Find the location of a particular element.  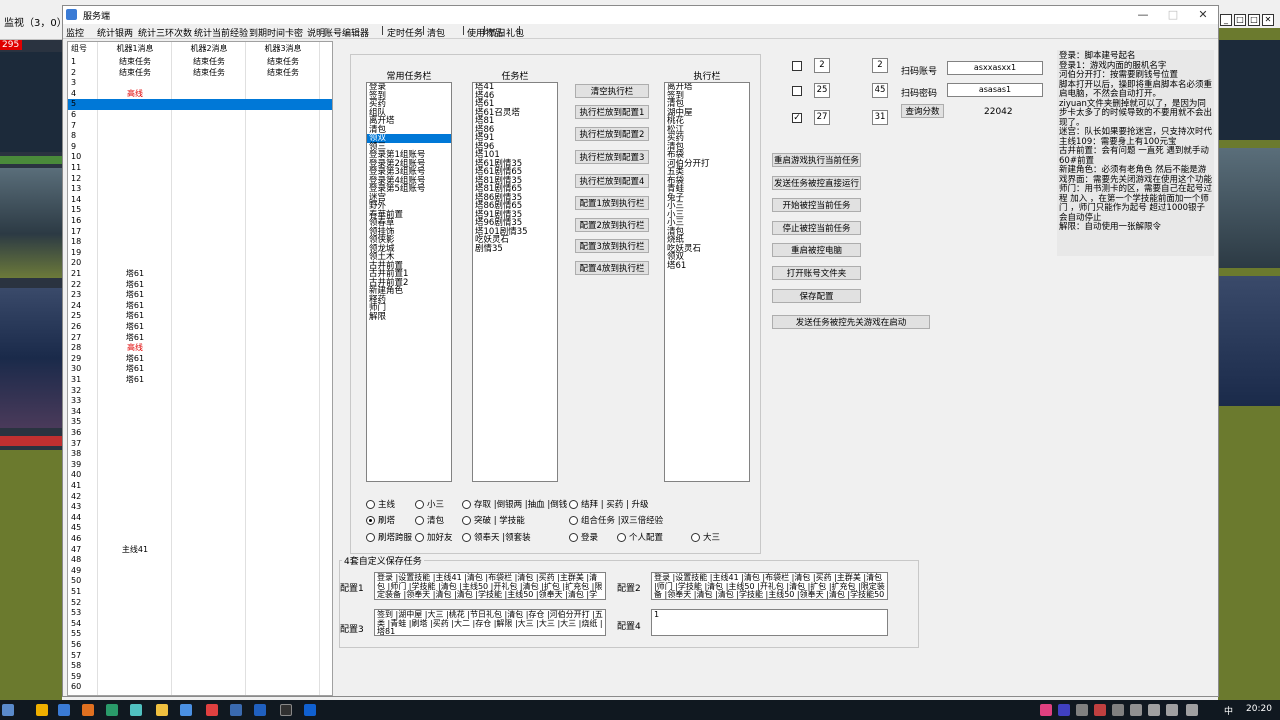

task-transfer-button: 配置2放到执行栏 is located at coordinates (612, 225).